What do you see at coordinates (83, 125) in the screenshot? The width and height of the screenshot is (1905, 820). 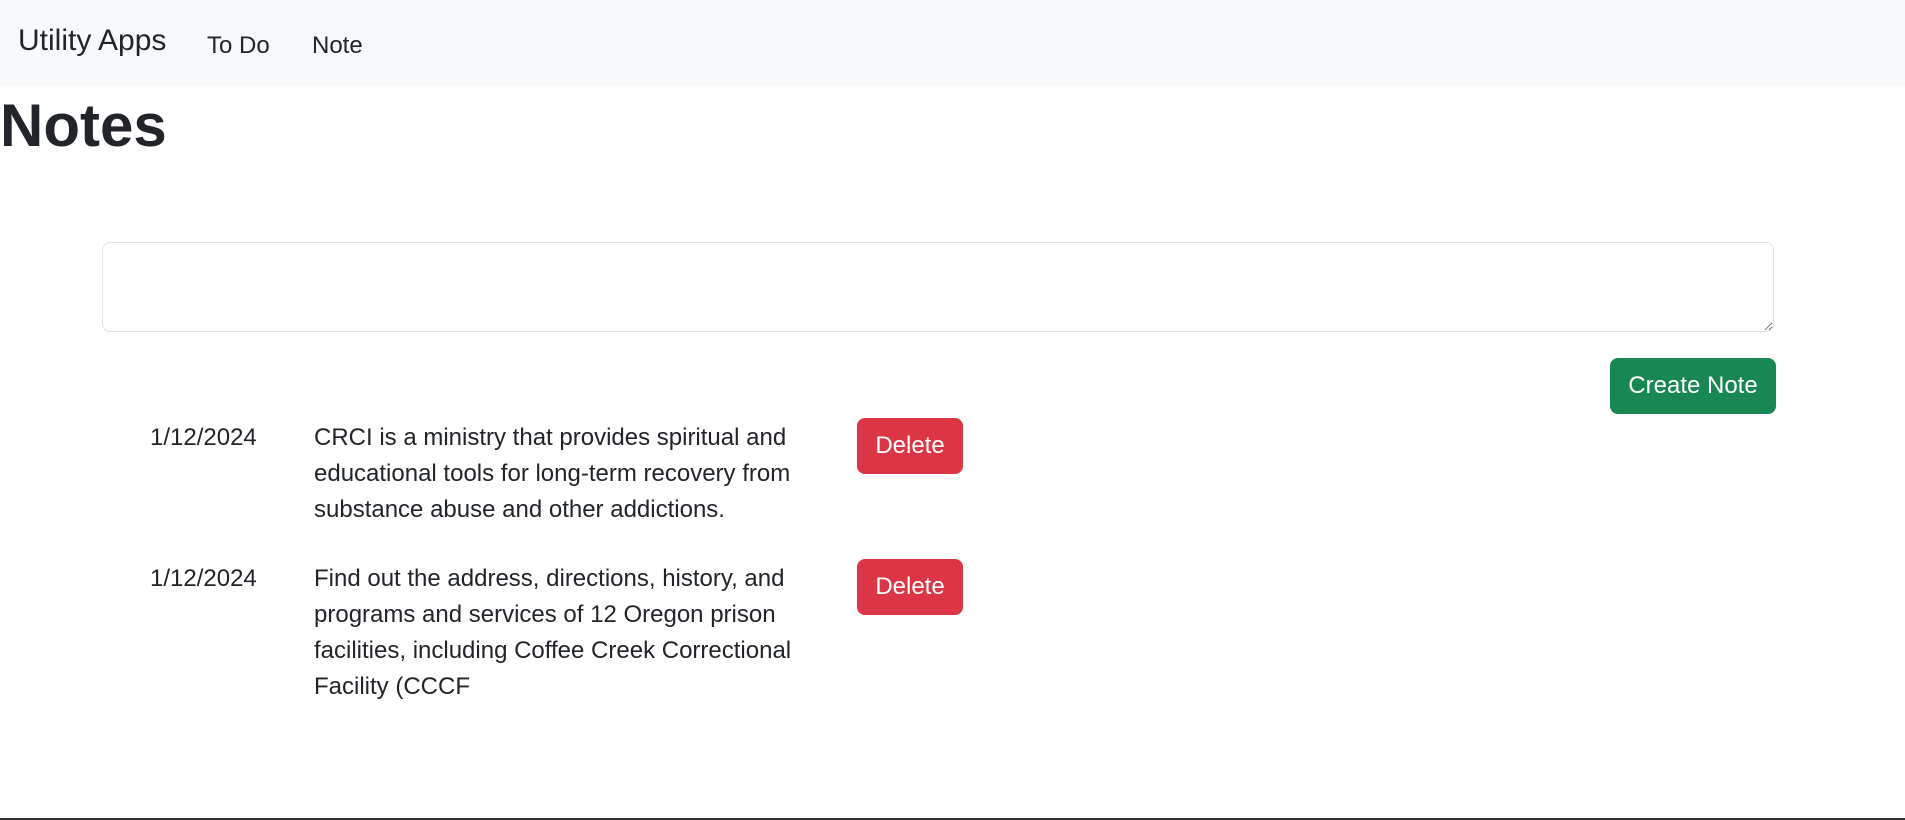 I see `page-title: Notes` at bounding box center [83, 125].